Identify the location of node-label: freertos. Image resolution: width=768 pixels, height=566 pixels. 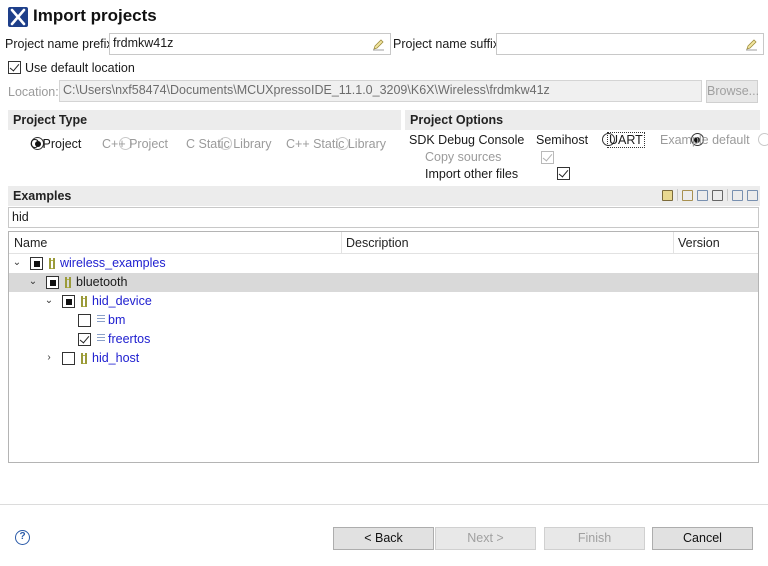
(129, 339).